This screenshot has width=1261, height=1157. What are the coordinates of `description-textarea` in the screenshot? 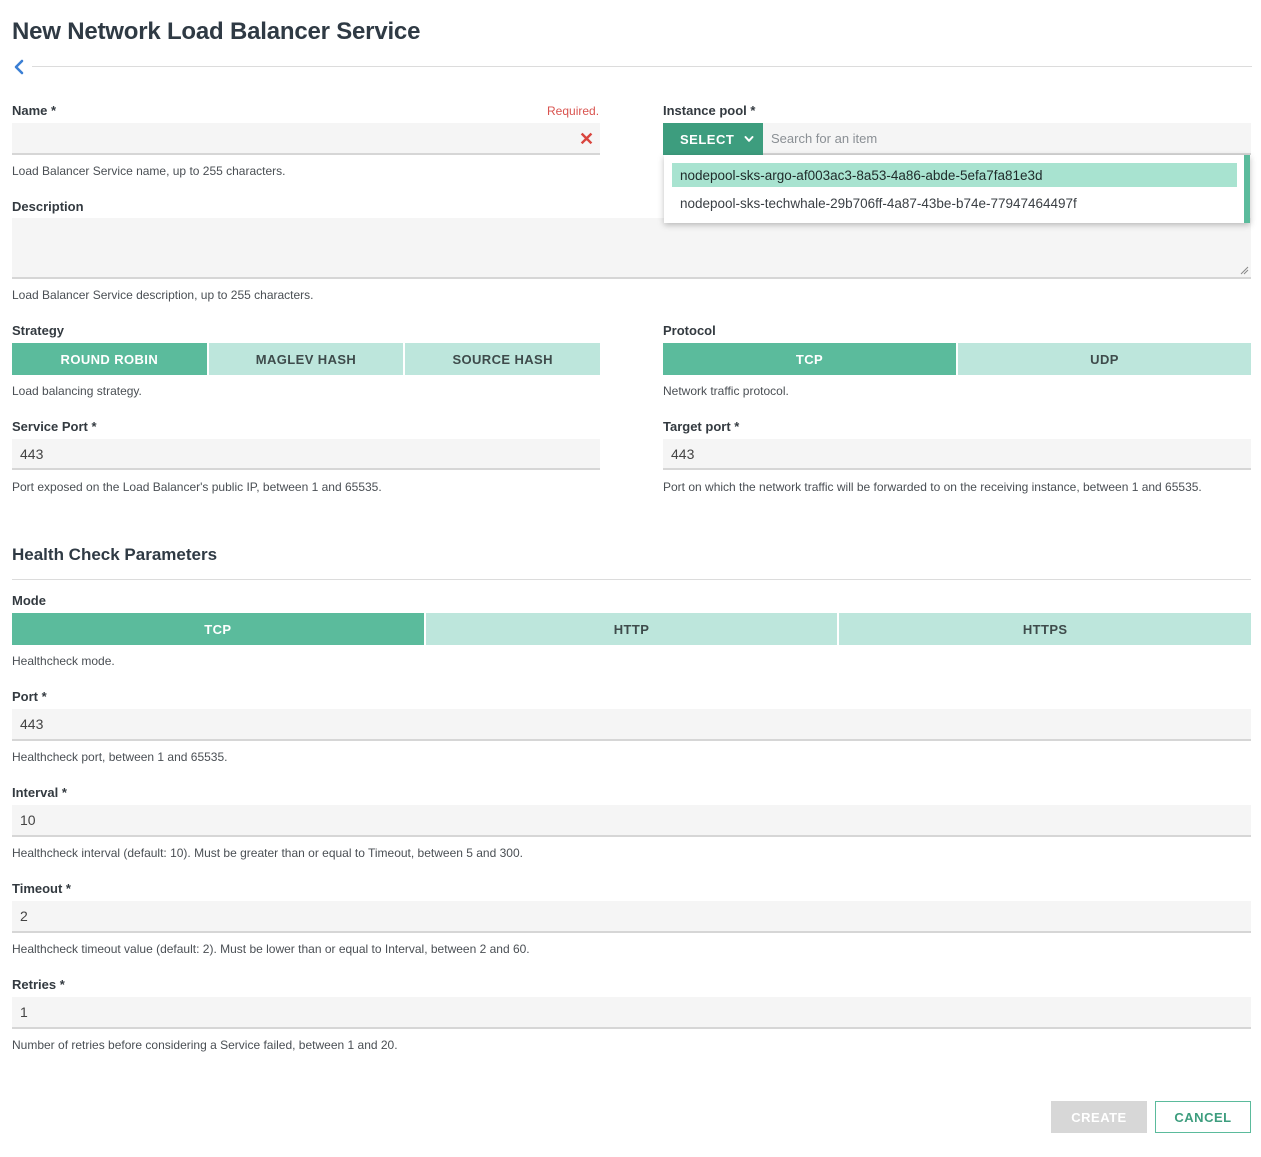 It's located at (631, 248).